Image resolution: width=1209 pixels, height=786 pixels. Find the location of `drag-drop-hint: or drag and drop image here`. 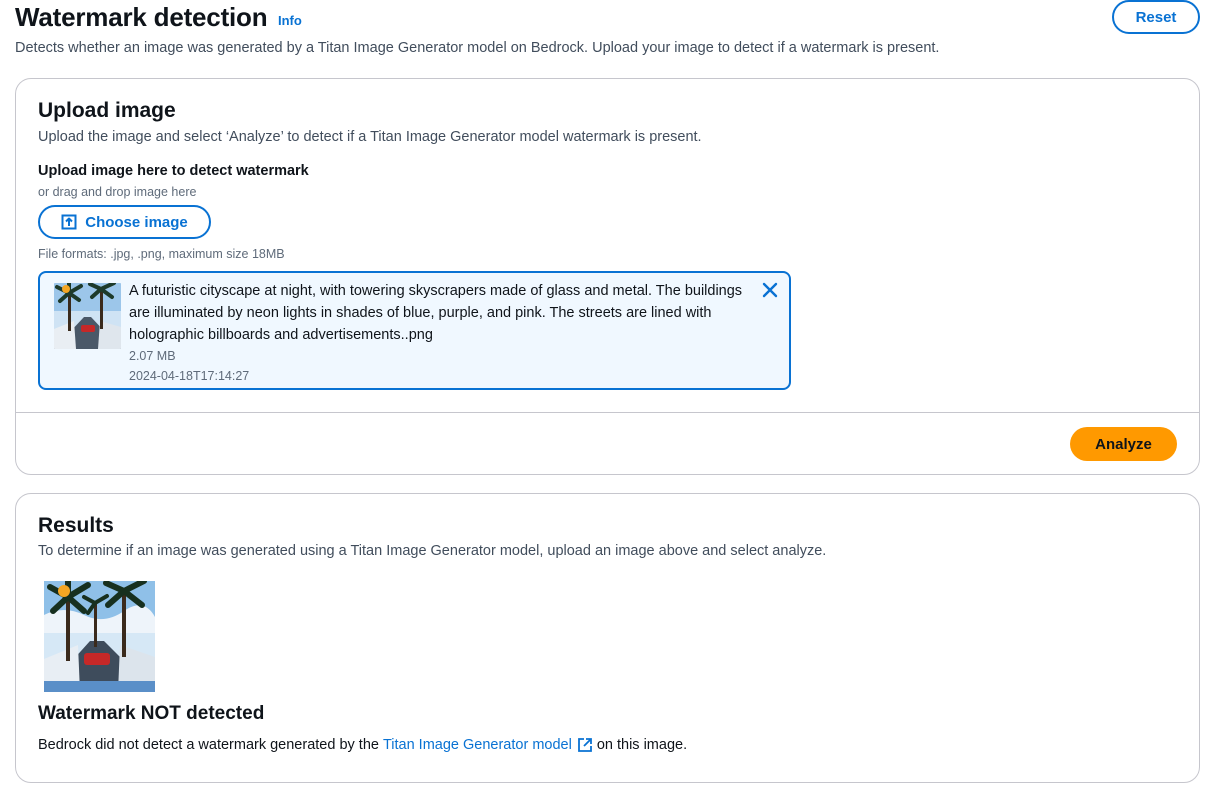

drag-drop-hint: or drag and drop image here is located at coordinates (117, 192).